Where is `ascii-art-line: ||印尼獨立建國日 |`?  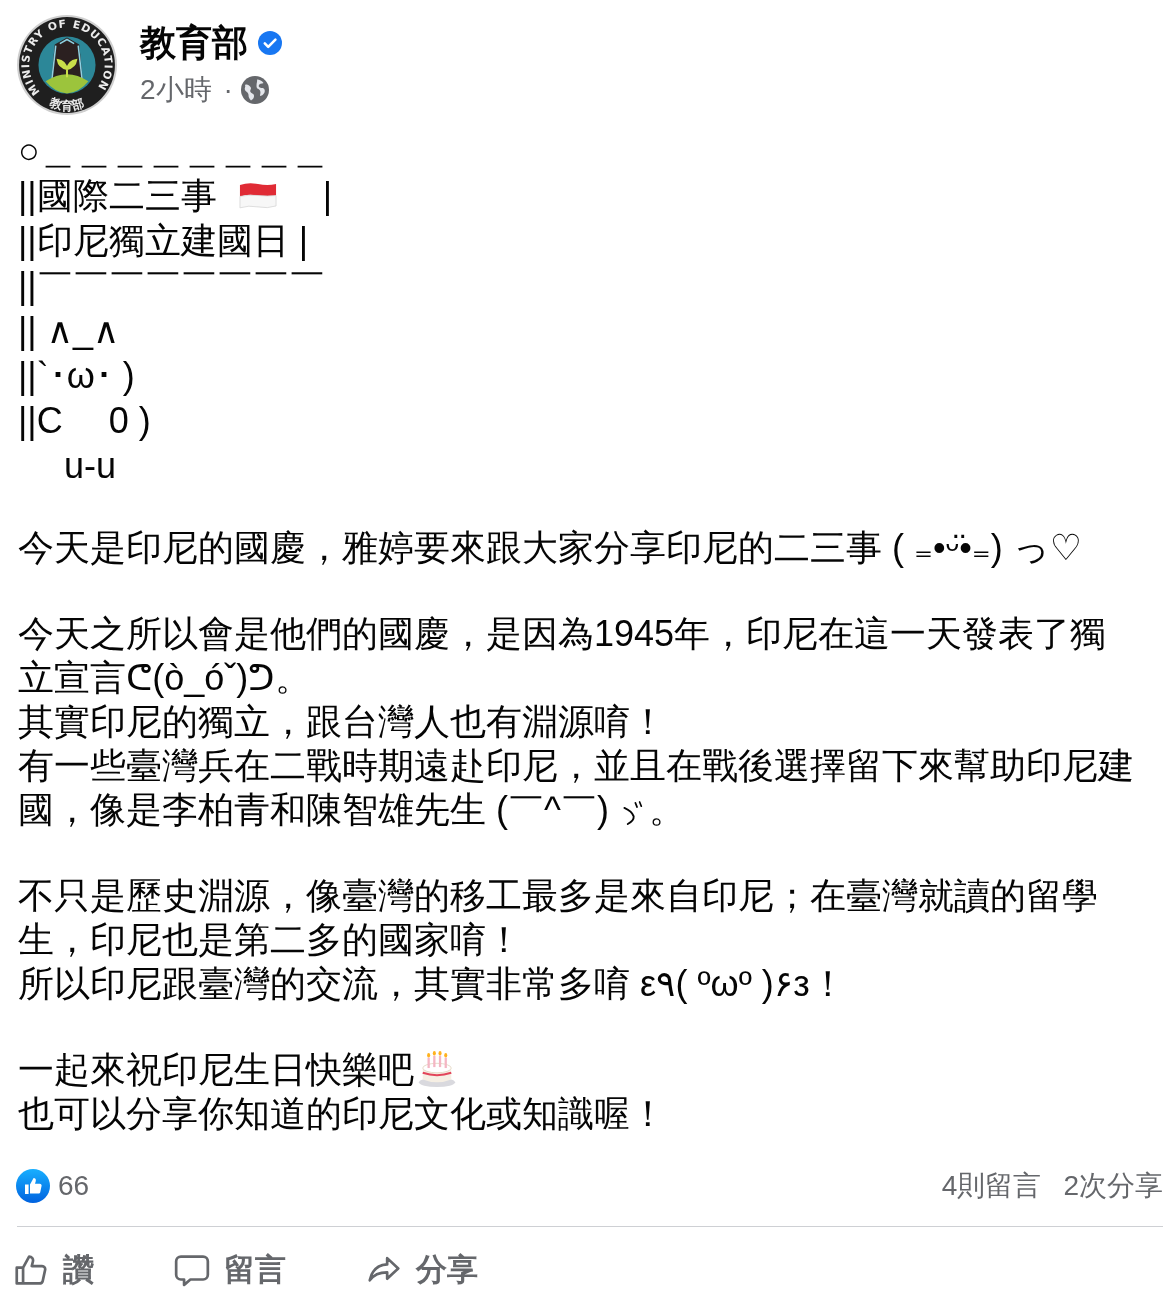 ascii-art-line: ||印尼獨立建國日 | is located at coordinates (163, 241).